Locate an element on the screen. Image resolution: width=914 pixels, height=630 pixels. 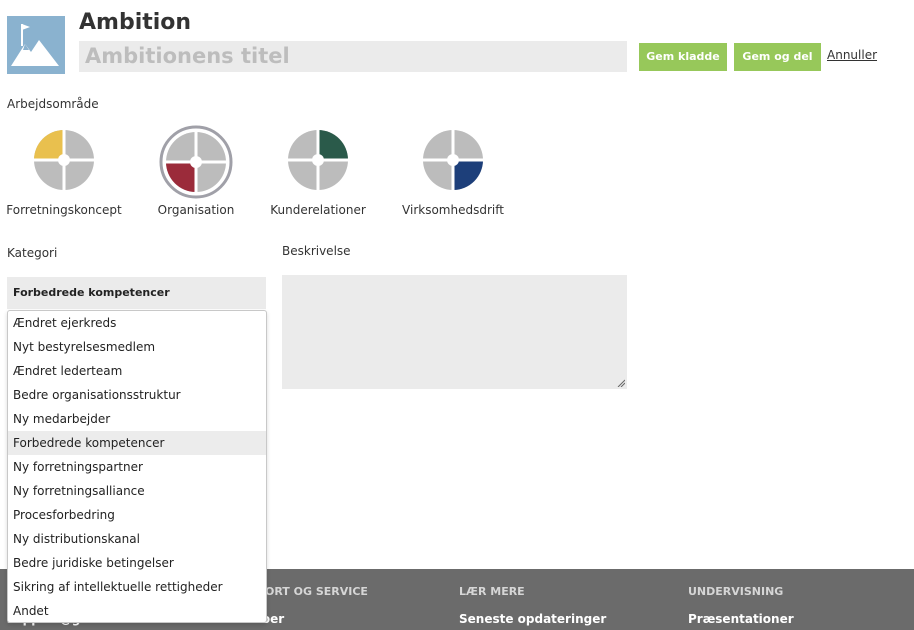
category-option: Ny forretningspartner is located at coordinates (137, 467).